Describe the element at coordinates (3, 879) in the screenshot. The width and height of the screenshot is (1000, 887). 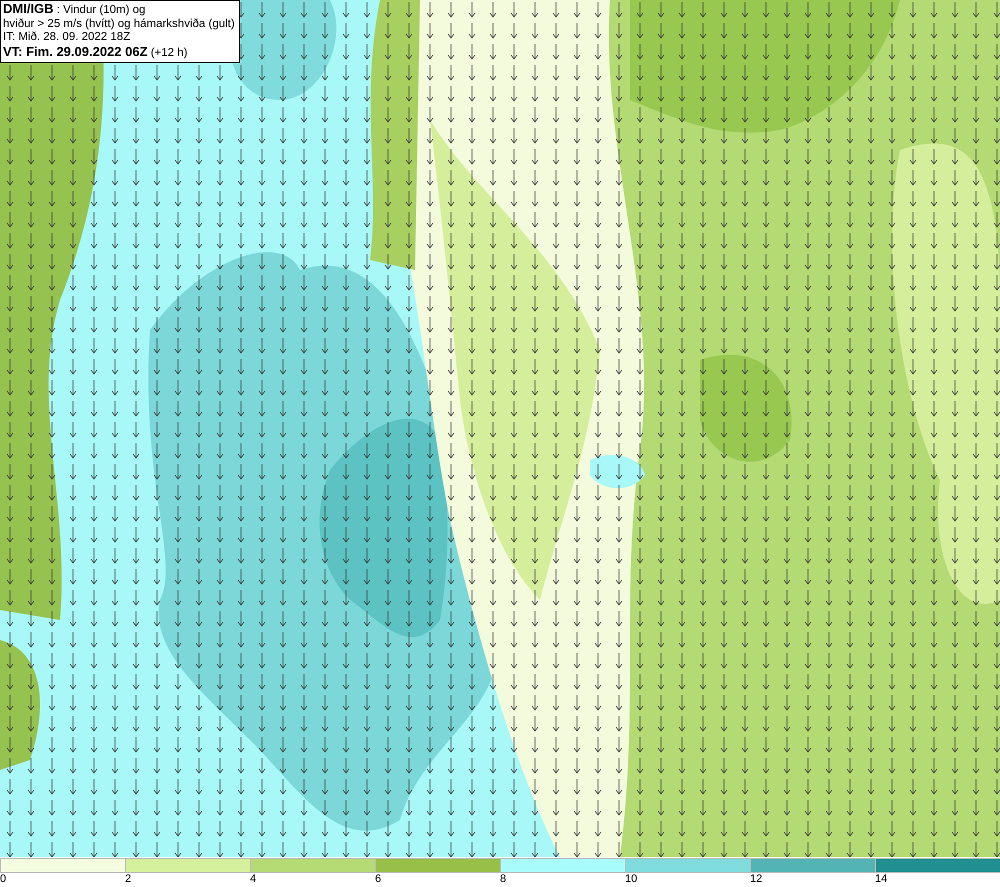
I see `legend-label: 0` at that location.